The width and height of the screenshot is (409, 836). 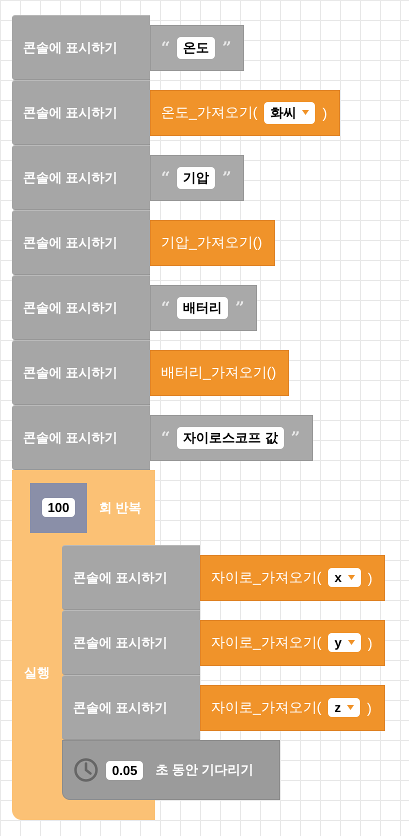 I want to click on function-block: 온도_가져오기( 화씨 ), so click(x=245, y=113).